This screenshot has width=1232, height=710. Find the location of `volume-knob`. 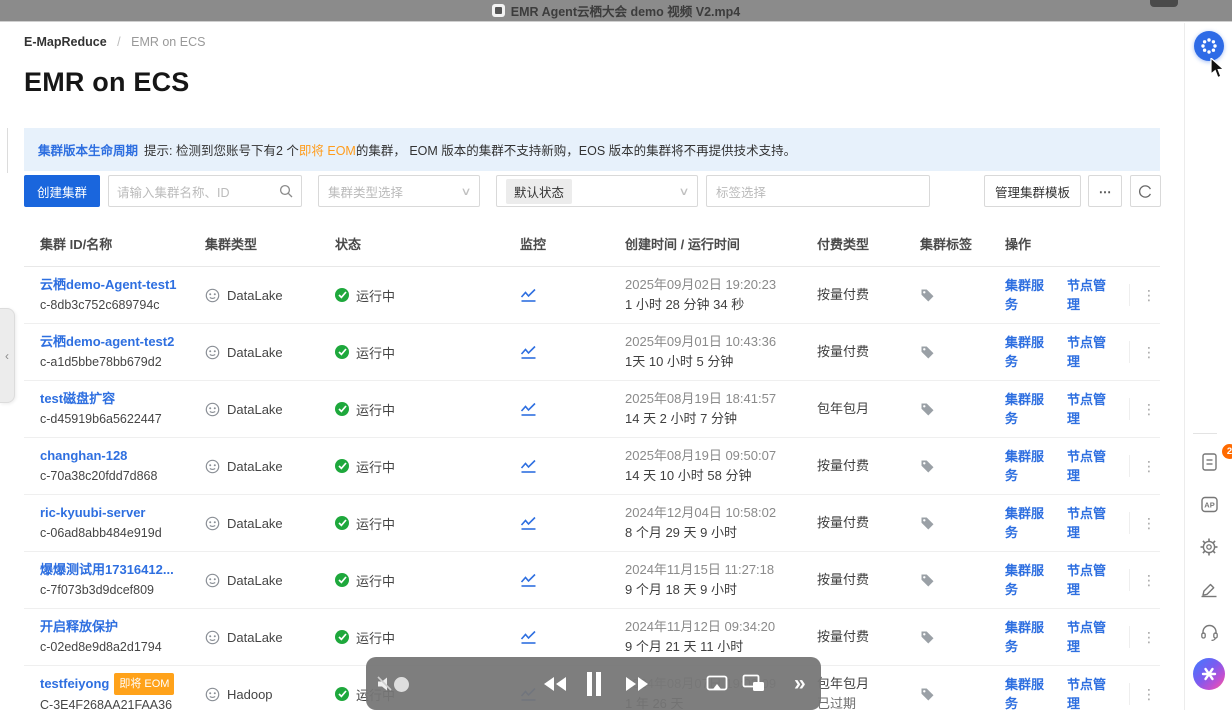

volume-knob is located at coordinates (401, 684).